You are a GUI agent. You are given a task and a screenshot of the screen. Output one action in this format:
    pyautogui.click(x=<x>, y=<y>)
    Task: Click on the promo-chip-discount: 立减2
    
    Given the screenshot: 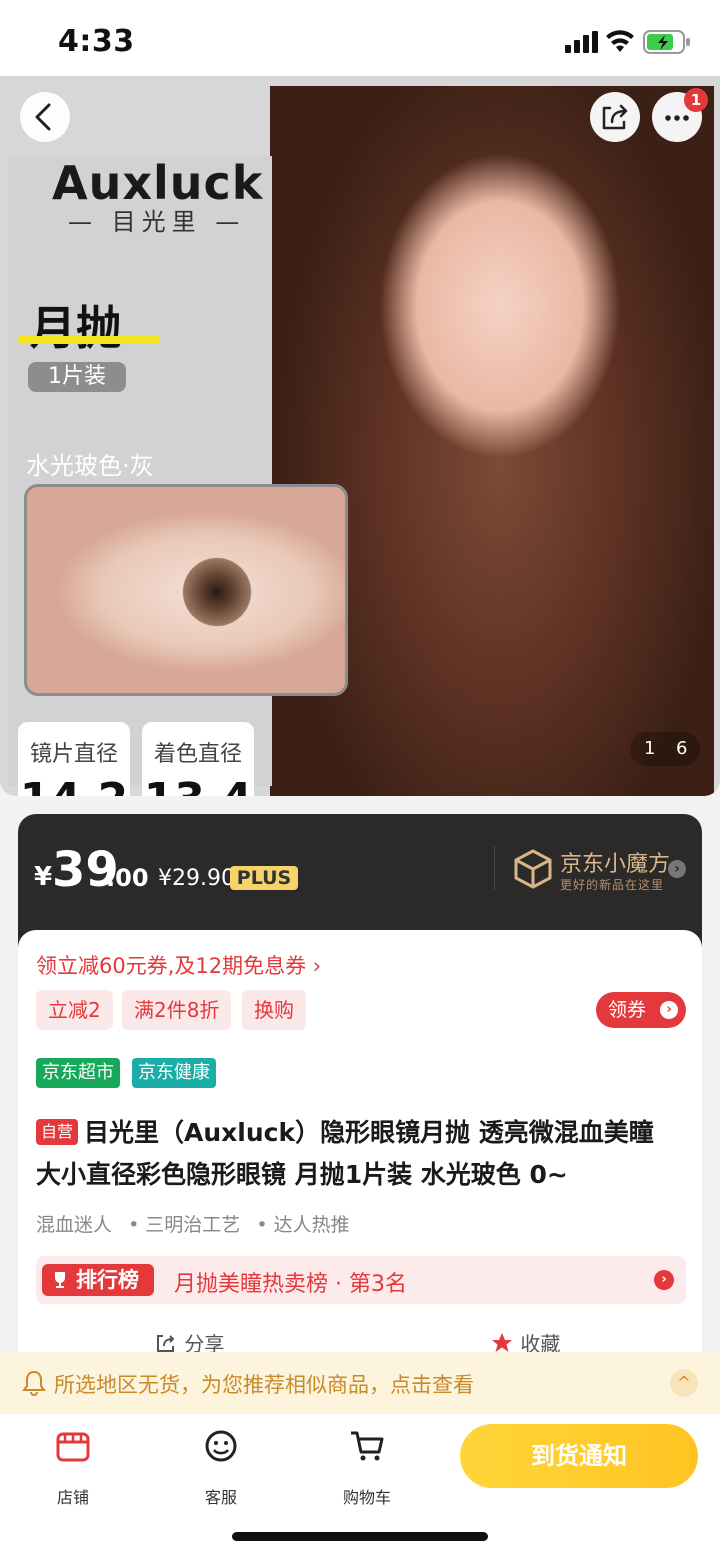 What is the action you would take?
    pyautogui.click(x=74, y=1010)
    